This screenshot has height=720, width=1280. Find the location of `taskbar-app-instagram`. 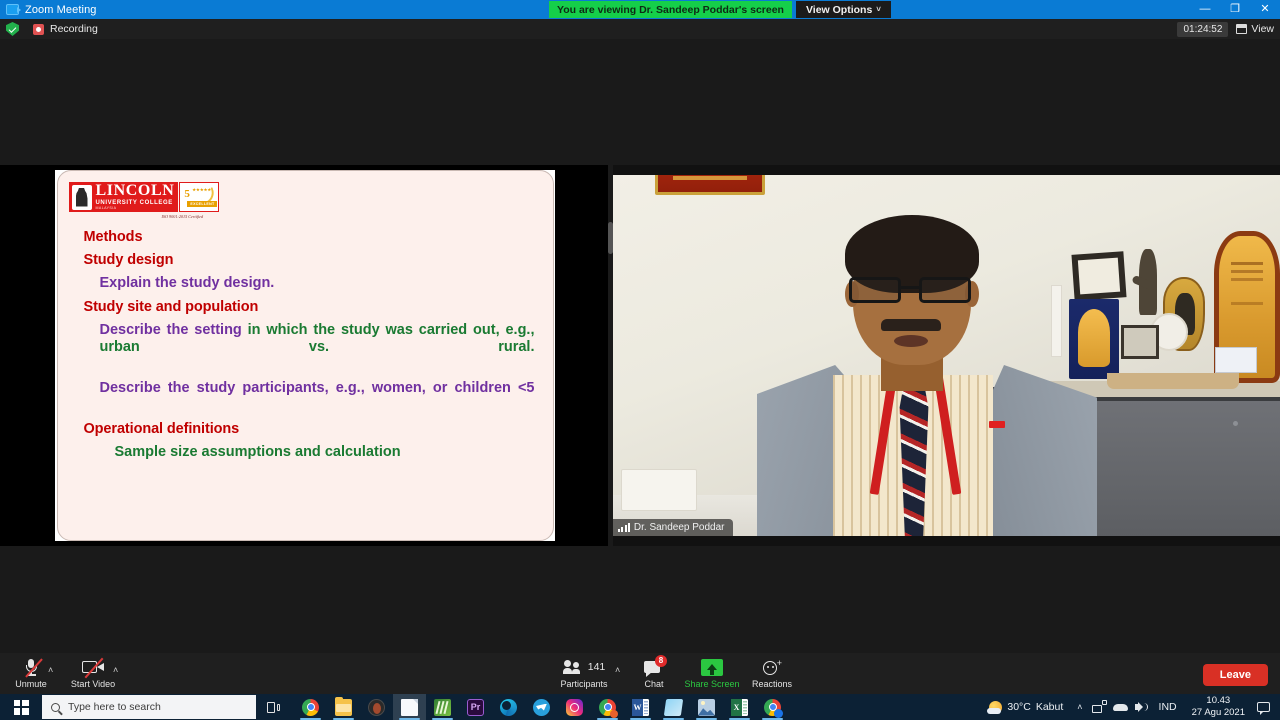

taskbar-app-instagram is located at coordinates (574, 707).